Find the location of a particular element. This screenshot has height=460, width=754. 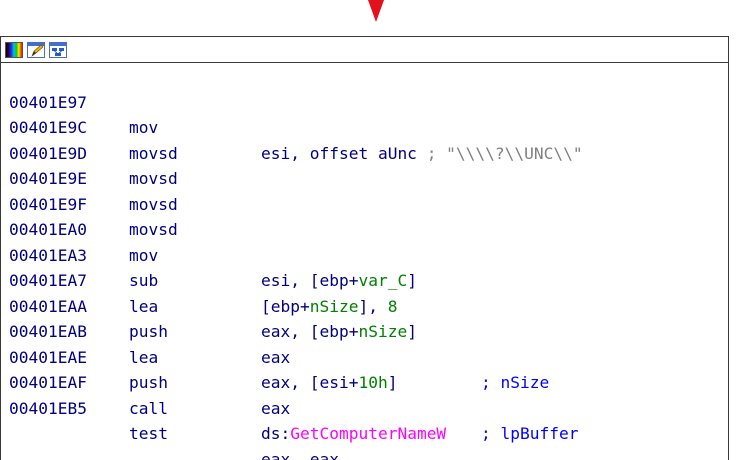

graph-view-icon is located at coordinates (58, 50).